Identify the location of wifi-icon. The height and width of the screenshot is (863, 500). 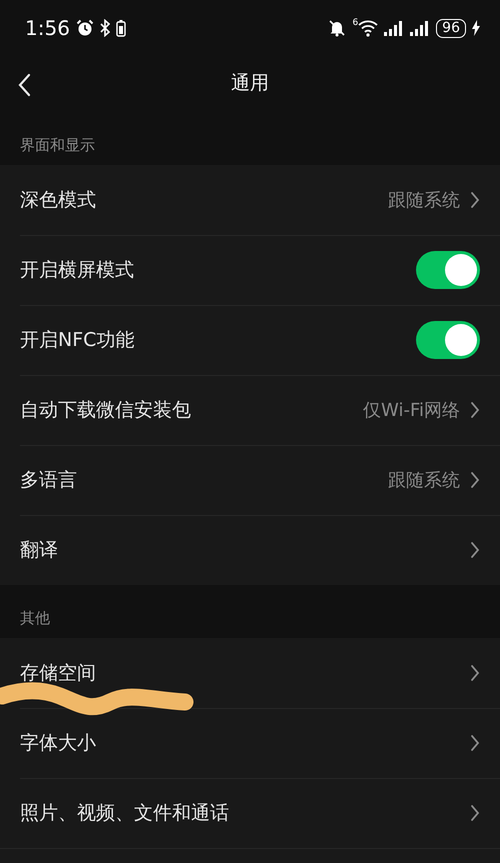
(368, 28).